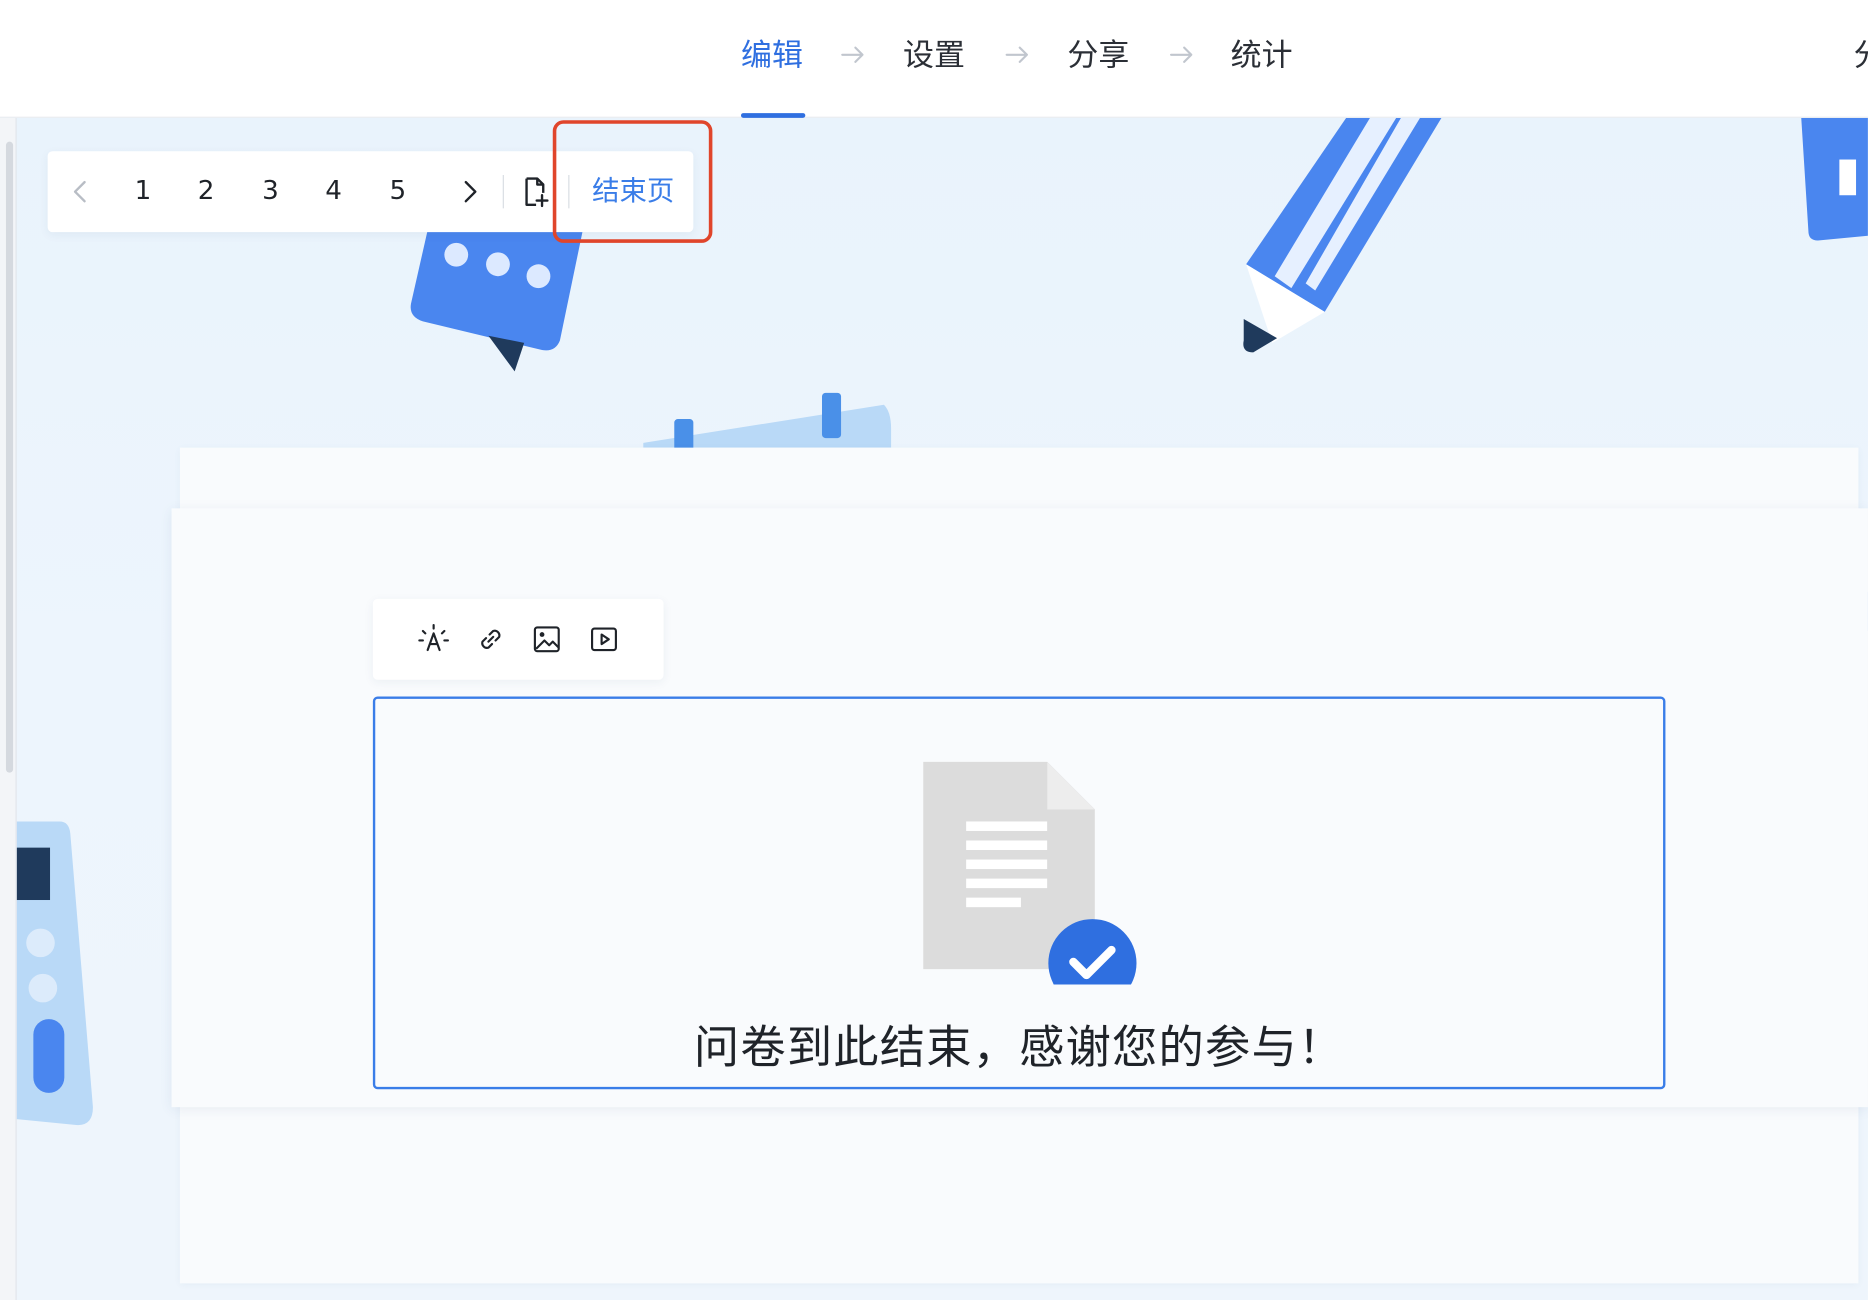 Image resolution: width=1868 pixels, height=1300 pixels. Describe the element at coordinates (370, 192) in the screenshot. I see `page-navigator: 1 2 3 4 5 结束页` at that location.